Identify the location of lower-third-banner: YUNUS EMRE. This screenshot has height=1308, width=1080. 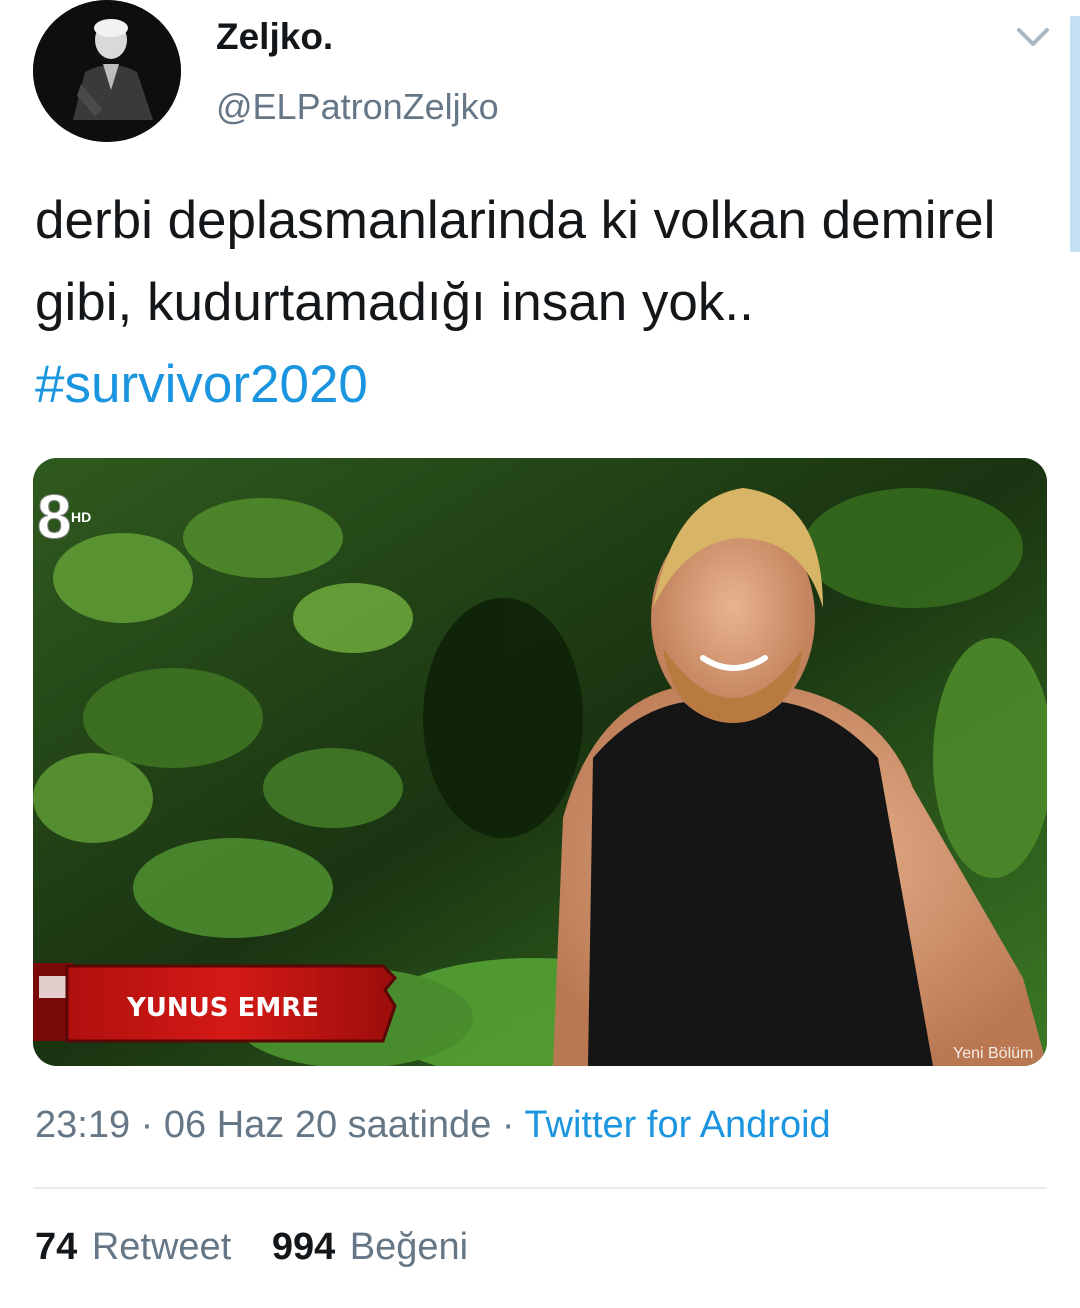
(215, 1003).